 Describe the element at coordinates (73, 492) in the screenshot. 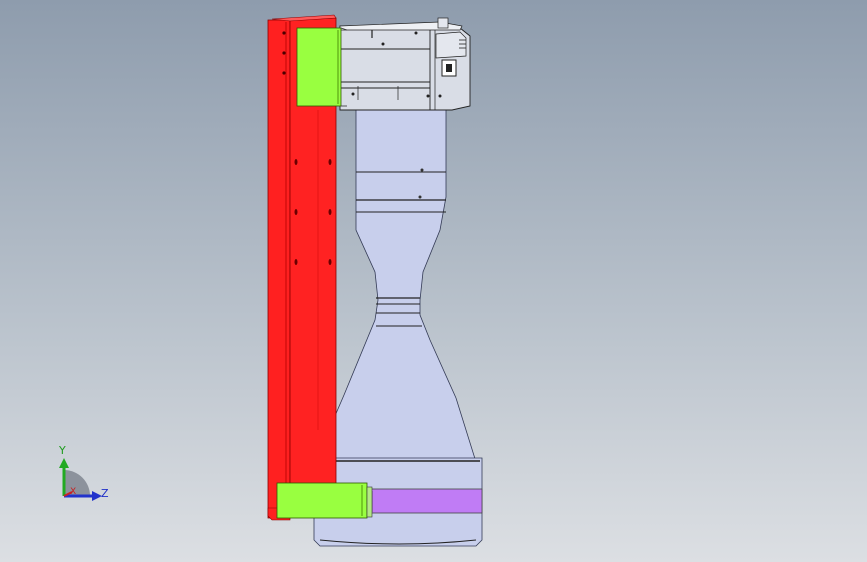

I see `x-axis-label: X` at that location.